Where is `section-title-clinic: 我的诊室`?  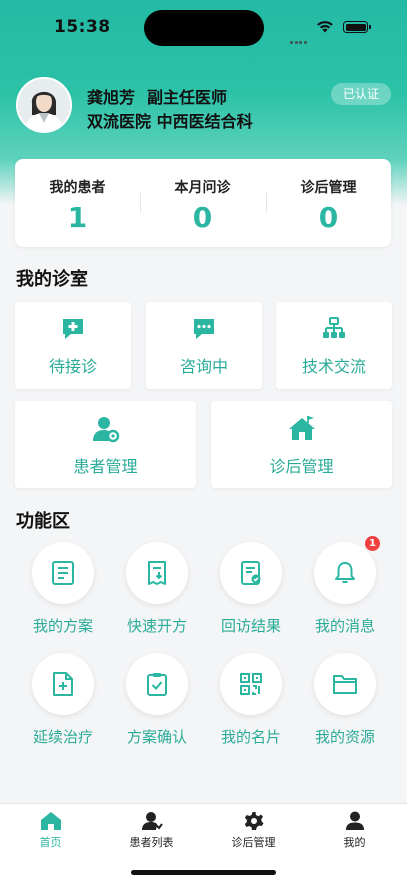 section-title-clinic: 我的诊室 is located at coordinates (52, 279).